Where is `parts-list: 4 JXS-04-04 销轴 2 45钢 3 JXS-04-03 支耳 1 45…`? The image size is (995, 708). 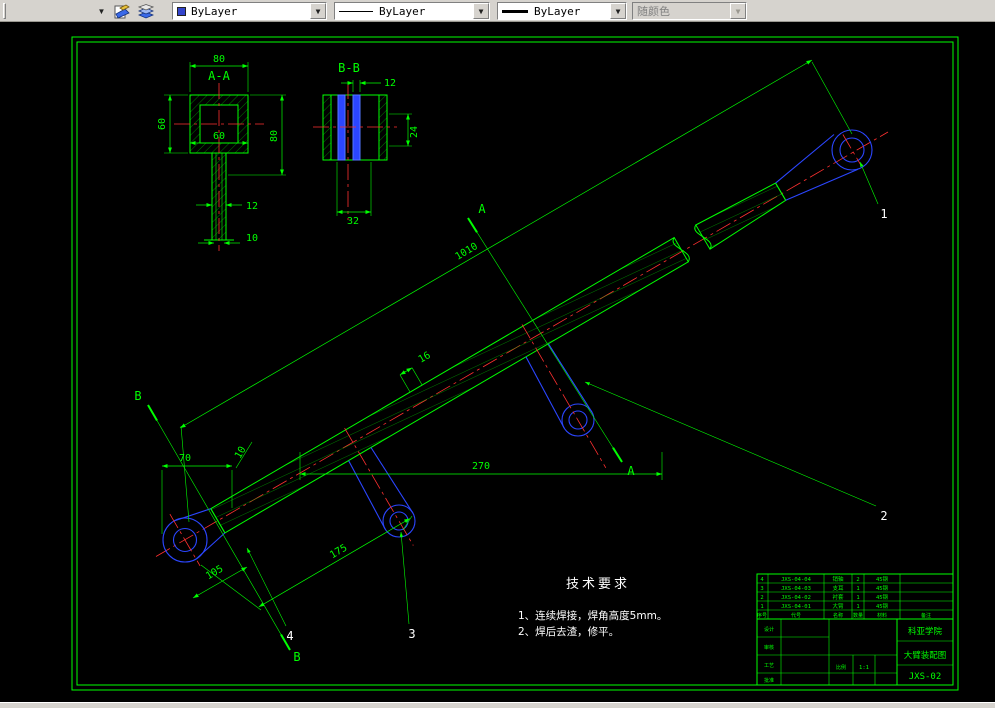
parts-list: 4 JXS-04-04 销轴 2 45钢 3 JXS-04-03 支耳 1 45… is located at coordinates (844, 597).